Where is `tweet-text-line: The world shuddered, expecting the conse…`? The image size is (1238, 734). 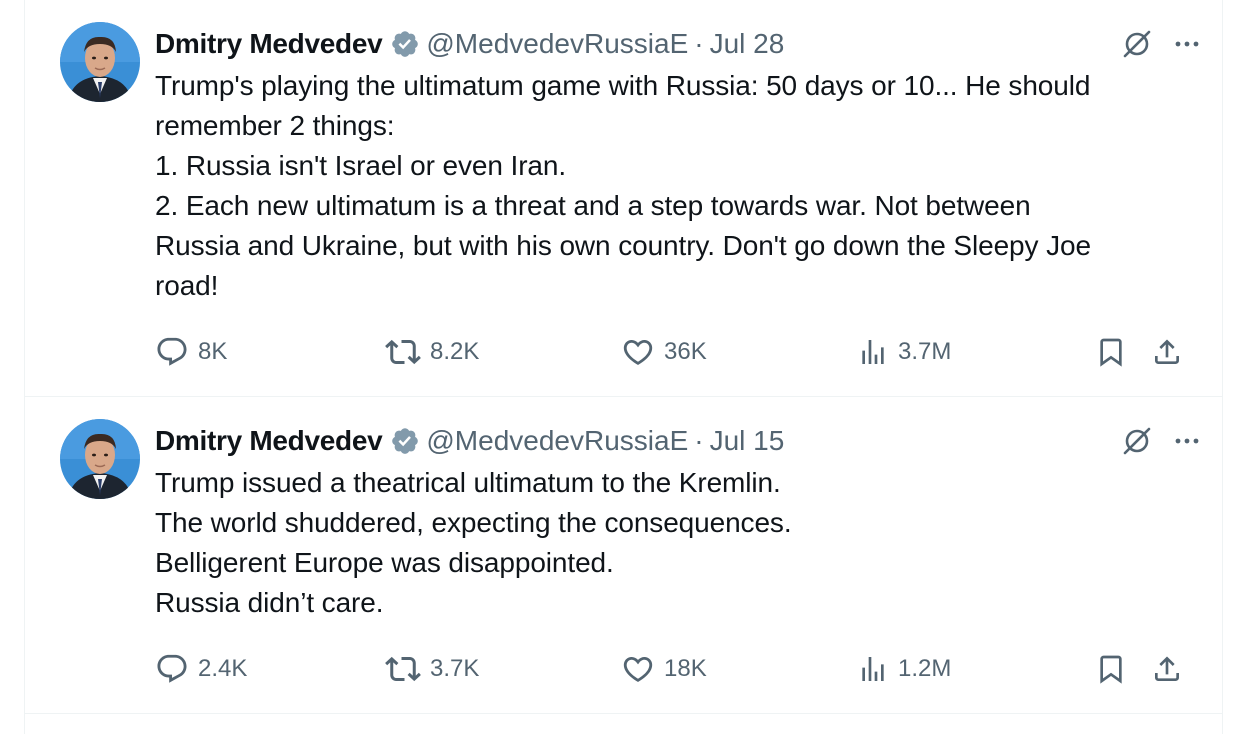 tweet-text-line: The world shuddered, expecting the conse… is located at coordinates (473, 522).